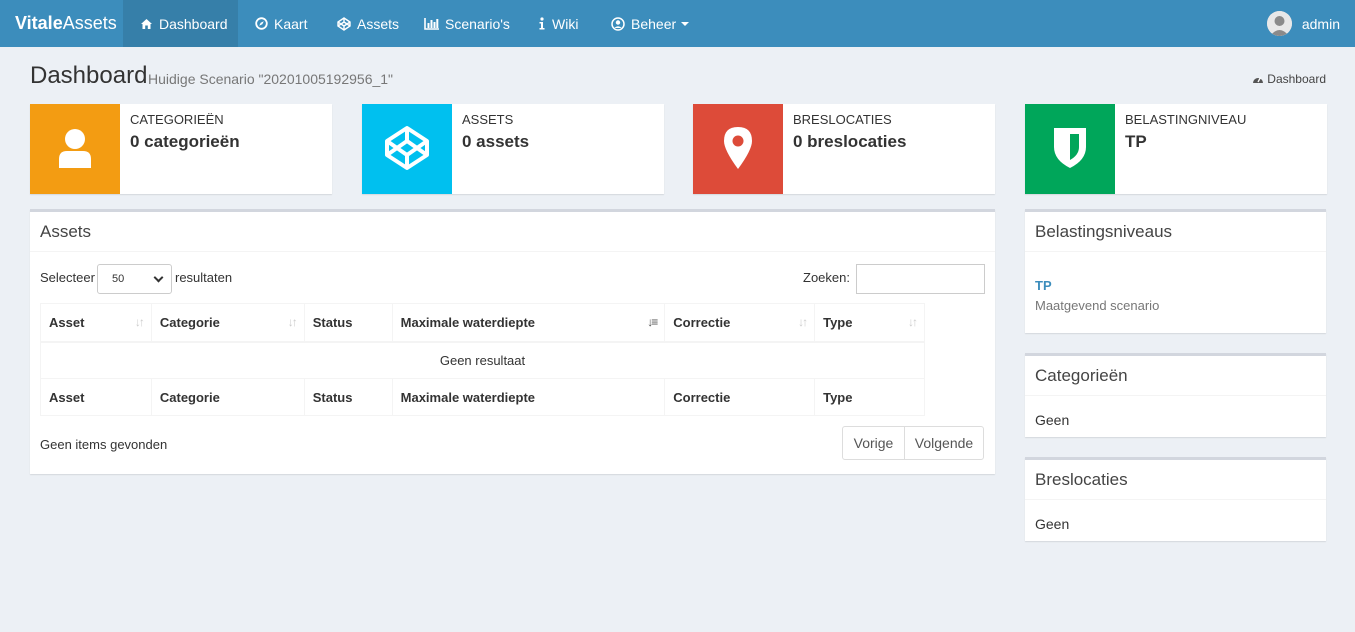 The image size is (1355, 632). I want to click on info-box-label: CATEGORIEËN, so click(177, 119).